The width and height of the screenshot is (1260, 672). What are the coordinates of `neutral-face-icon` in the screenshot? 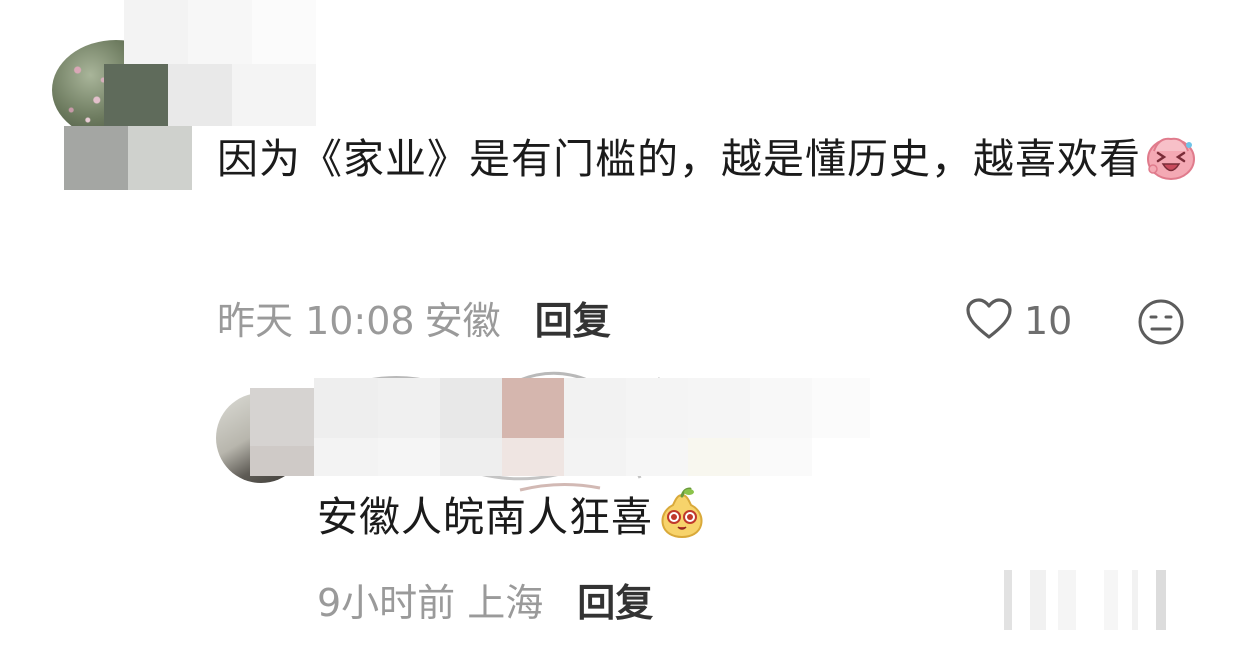 It's located at (1161, 324).